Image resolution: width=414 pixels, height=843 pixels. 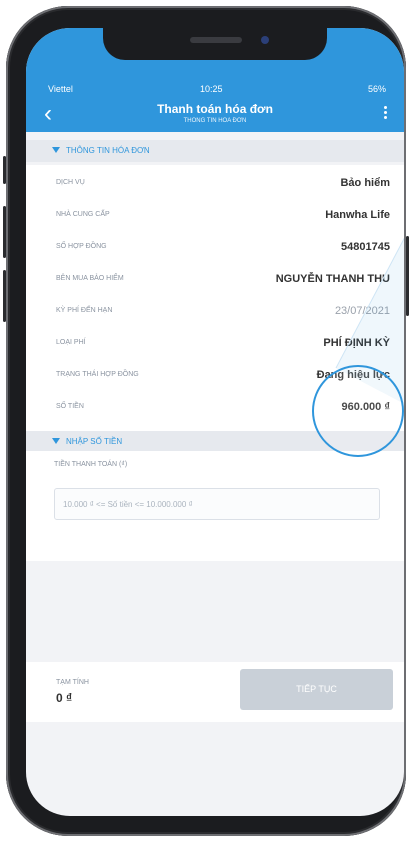 I want to click on more-menu-icon, so click(x=385, y=113).